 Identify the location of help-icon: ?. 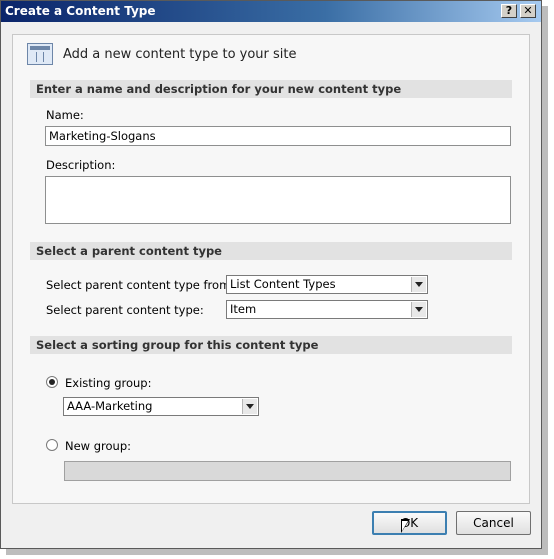
(509, 11).